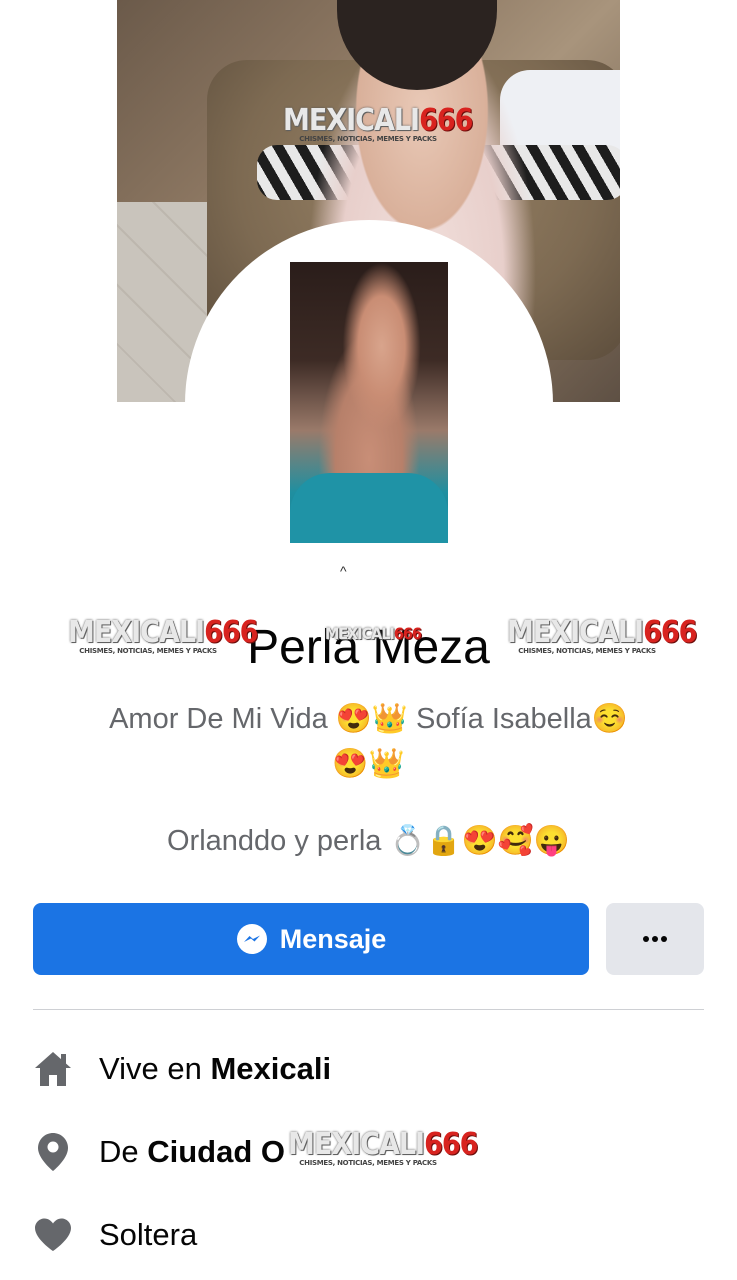  What do you see at coordinates (333, 938) in the screenshot?
I see `message-button-label: Mensaje` at bounding box center [333, 938].